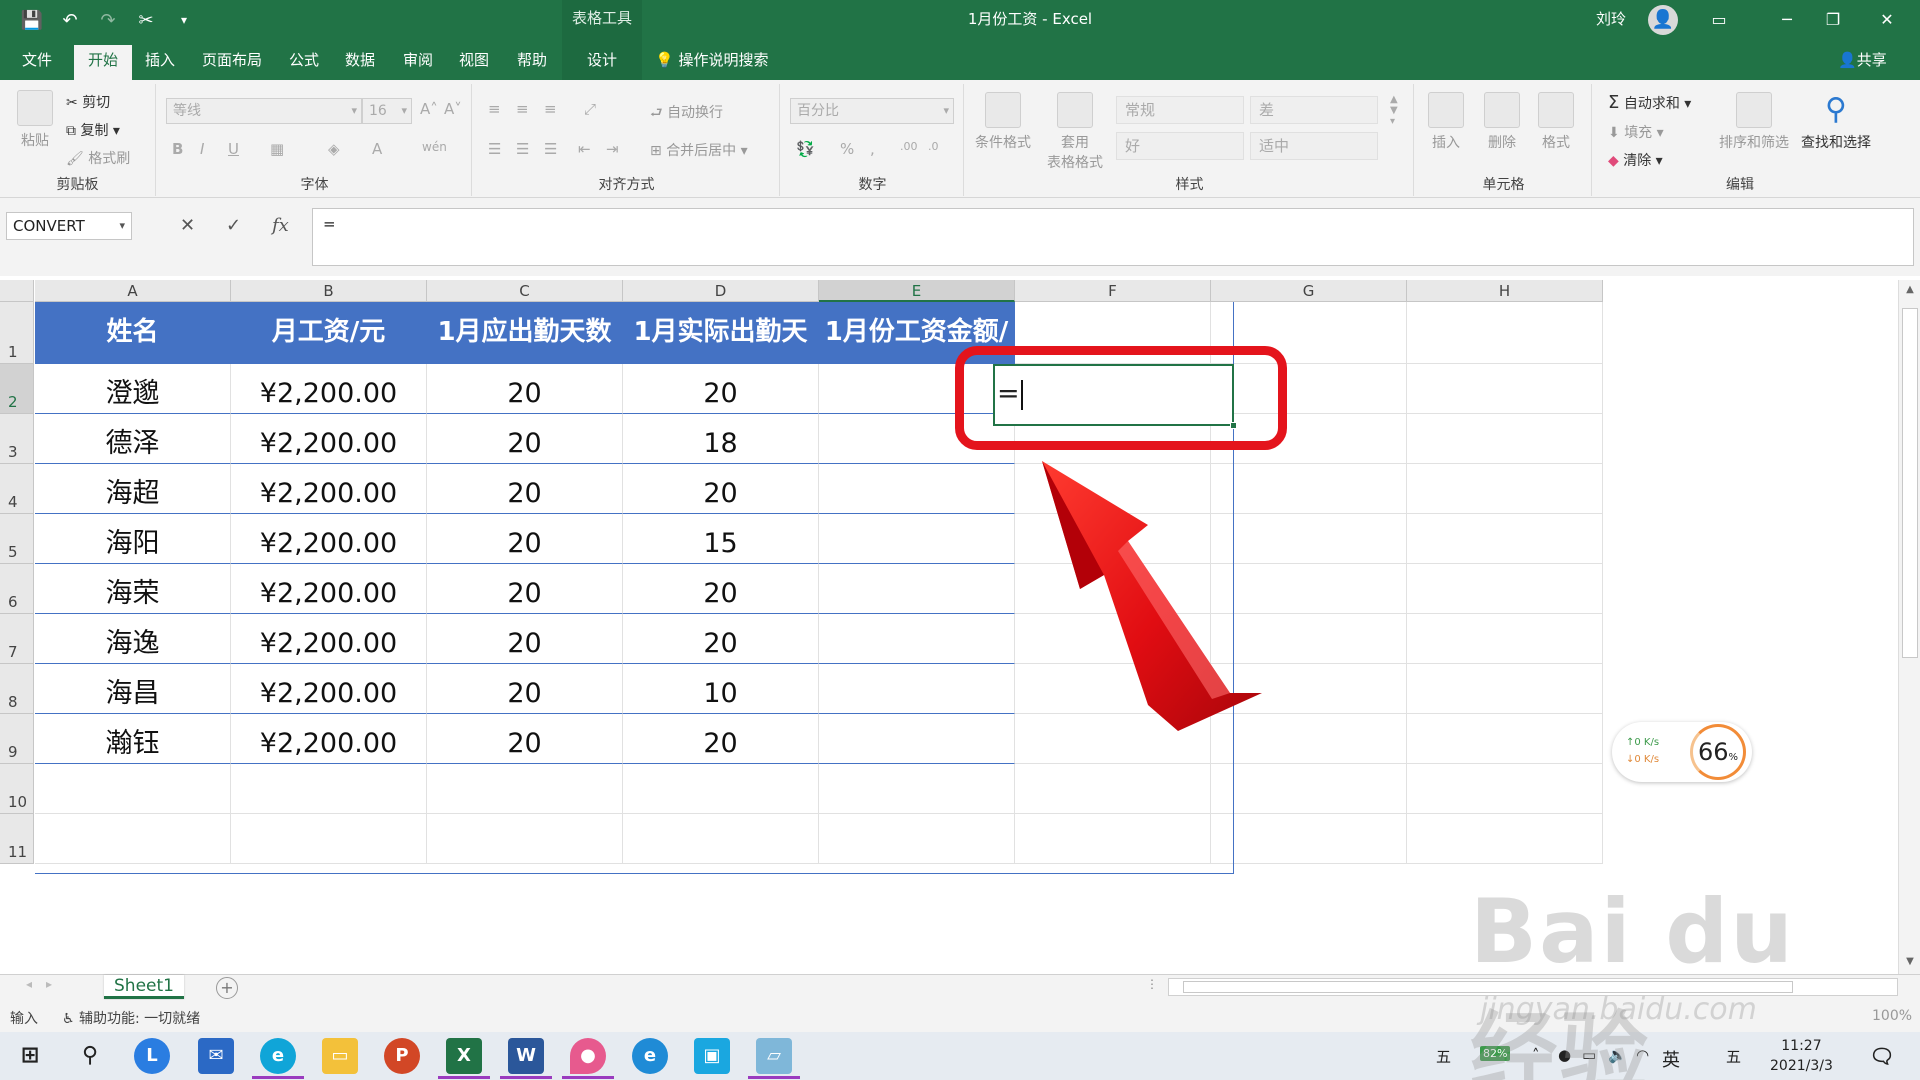  Describe the element at coordinates (264, 111) in the screenshot. I see `font-name-combo: 等线` at that location.